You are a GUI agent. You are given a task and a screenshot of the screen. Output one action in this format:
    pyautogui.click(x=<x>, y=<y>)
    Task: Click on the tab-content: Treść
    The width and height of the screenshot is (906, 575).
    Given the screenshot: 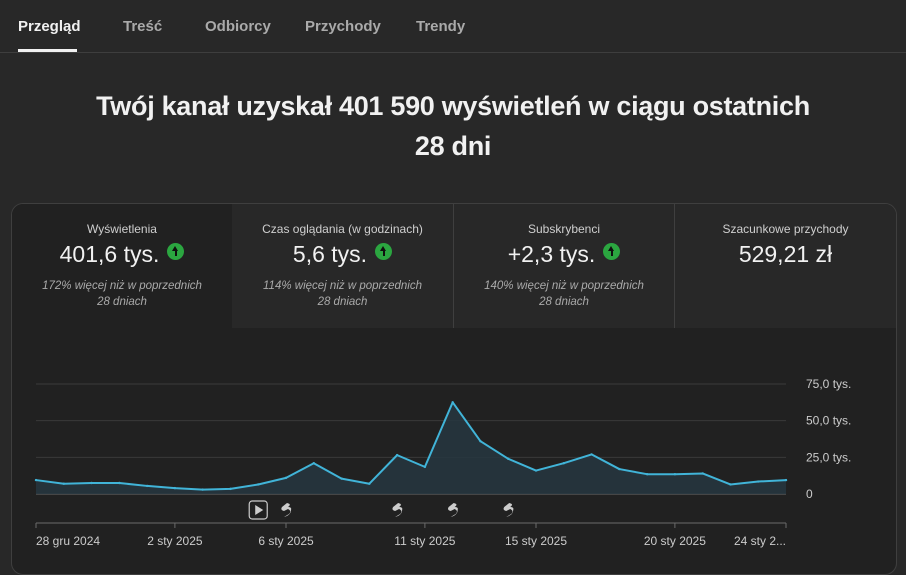 What is the action you would take?
    pyautogui.click(x=142, y=26)
    